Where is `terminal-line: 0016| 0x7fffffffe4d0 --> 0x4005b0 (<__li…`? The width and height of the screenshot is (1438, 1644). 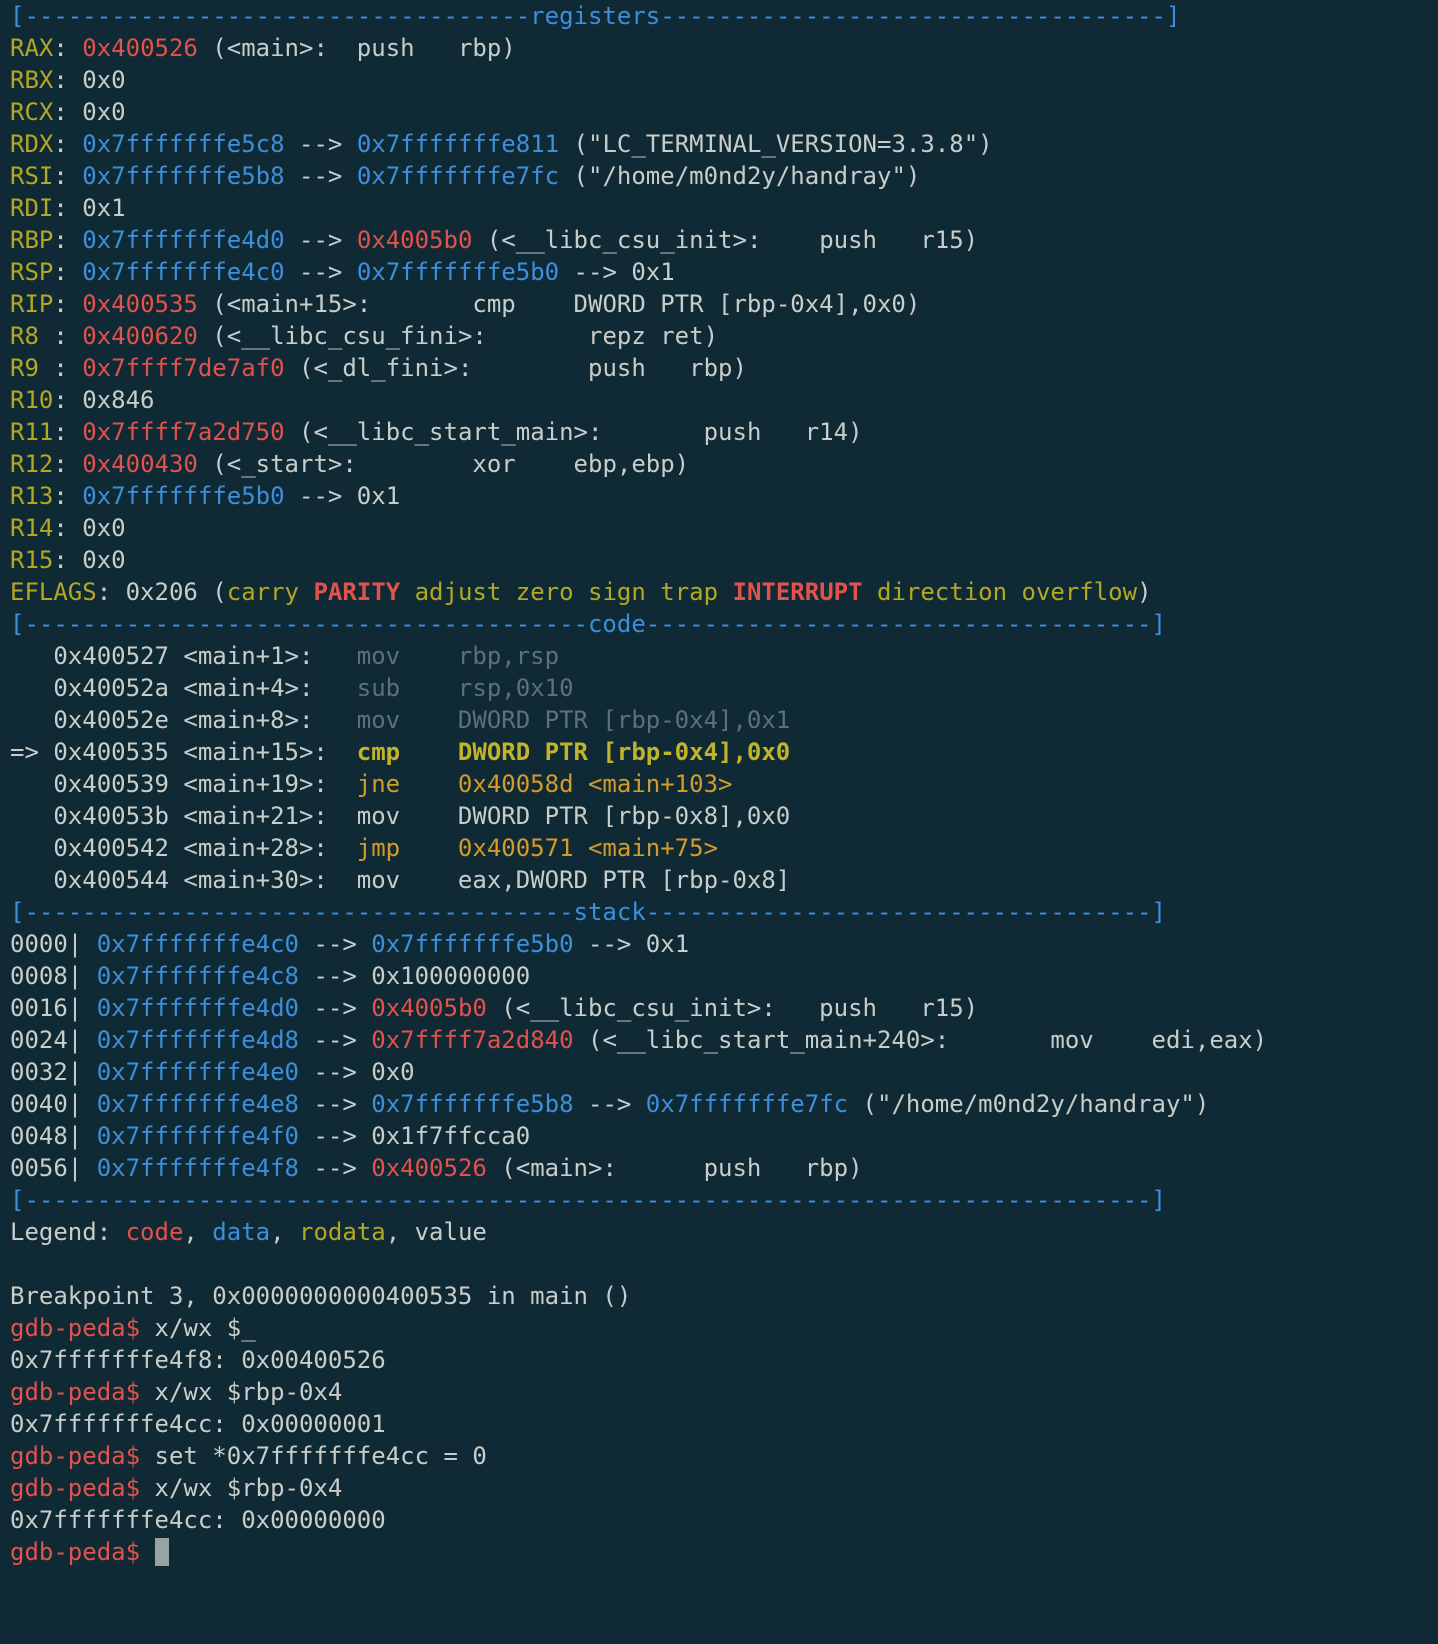 terminal-line: 0016| 0x7fffffffe4d0 --> 0x4005b0 (<__li… is located at coordinates (724, 1008).